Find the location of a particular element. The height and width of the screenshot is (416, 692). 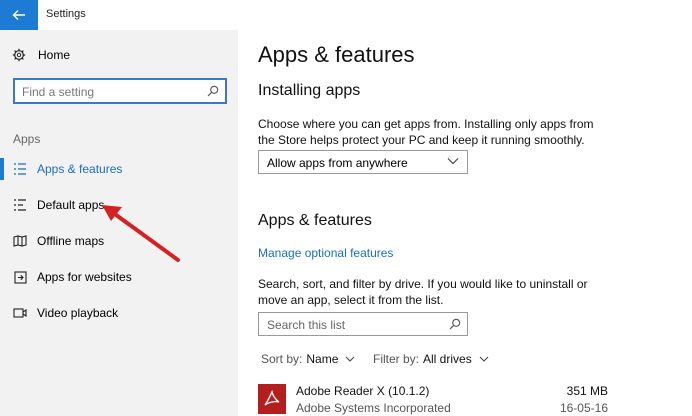

sidebar-item-label: Video playback is located at coordinates (78, 313).